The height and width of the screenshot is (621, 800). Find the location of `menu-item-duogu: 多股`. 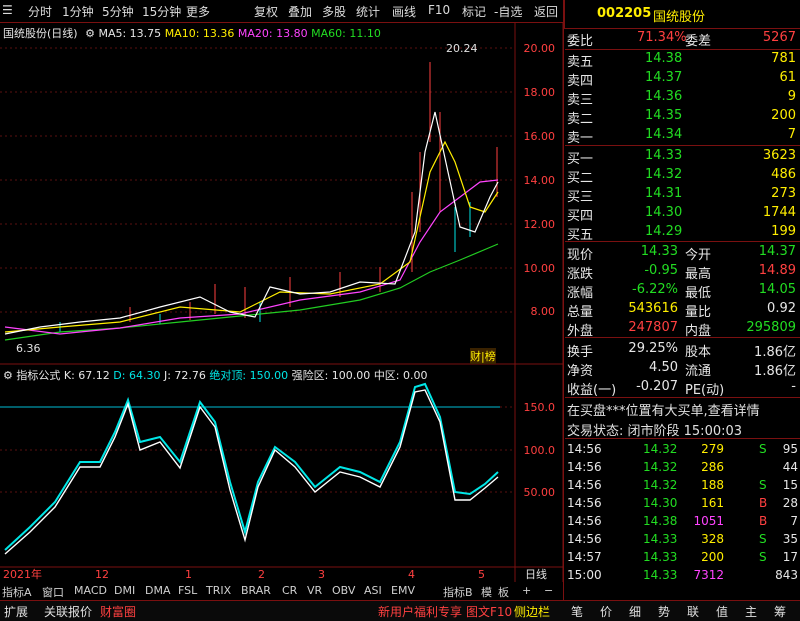

menu-item-duogu: 多股 is located at coordinates (334, 11).